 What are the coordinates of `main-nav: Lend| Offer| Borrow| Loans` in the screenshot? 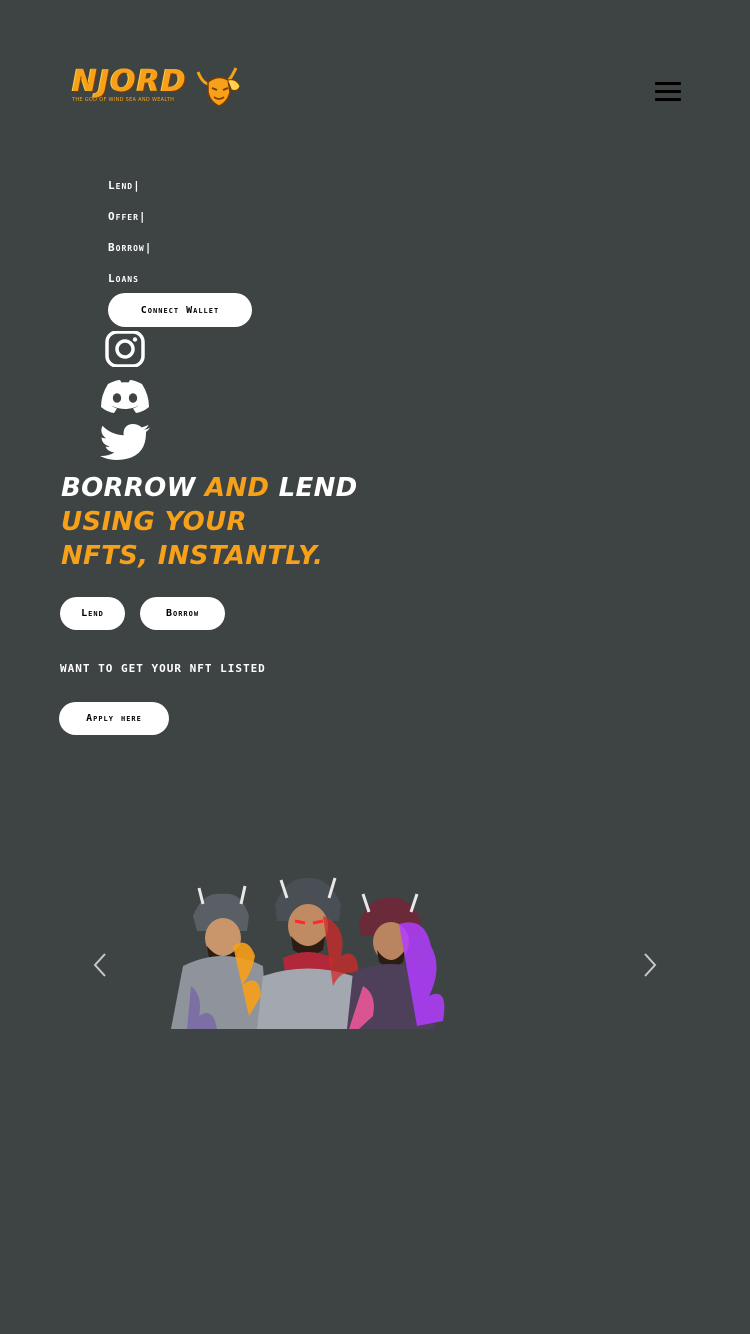 It's located at (130, 238).